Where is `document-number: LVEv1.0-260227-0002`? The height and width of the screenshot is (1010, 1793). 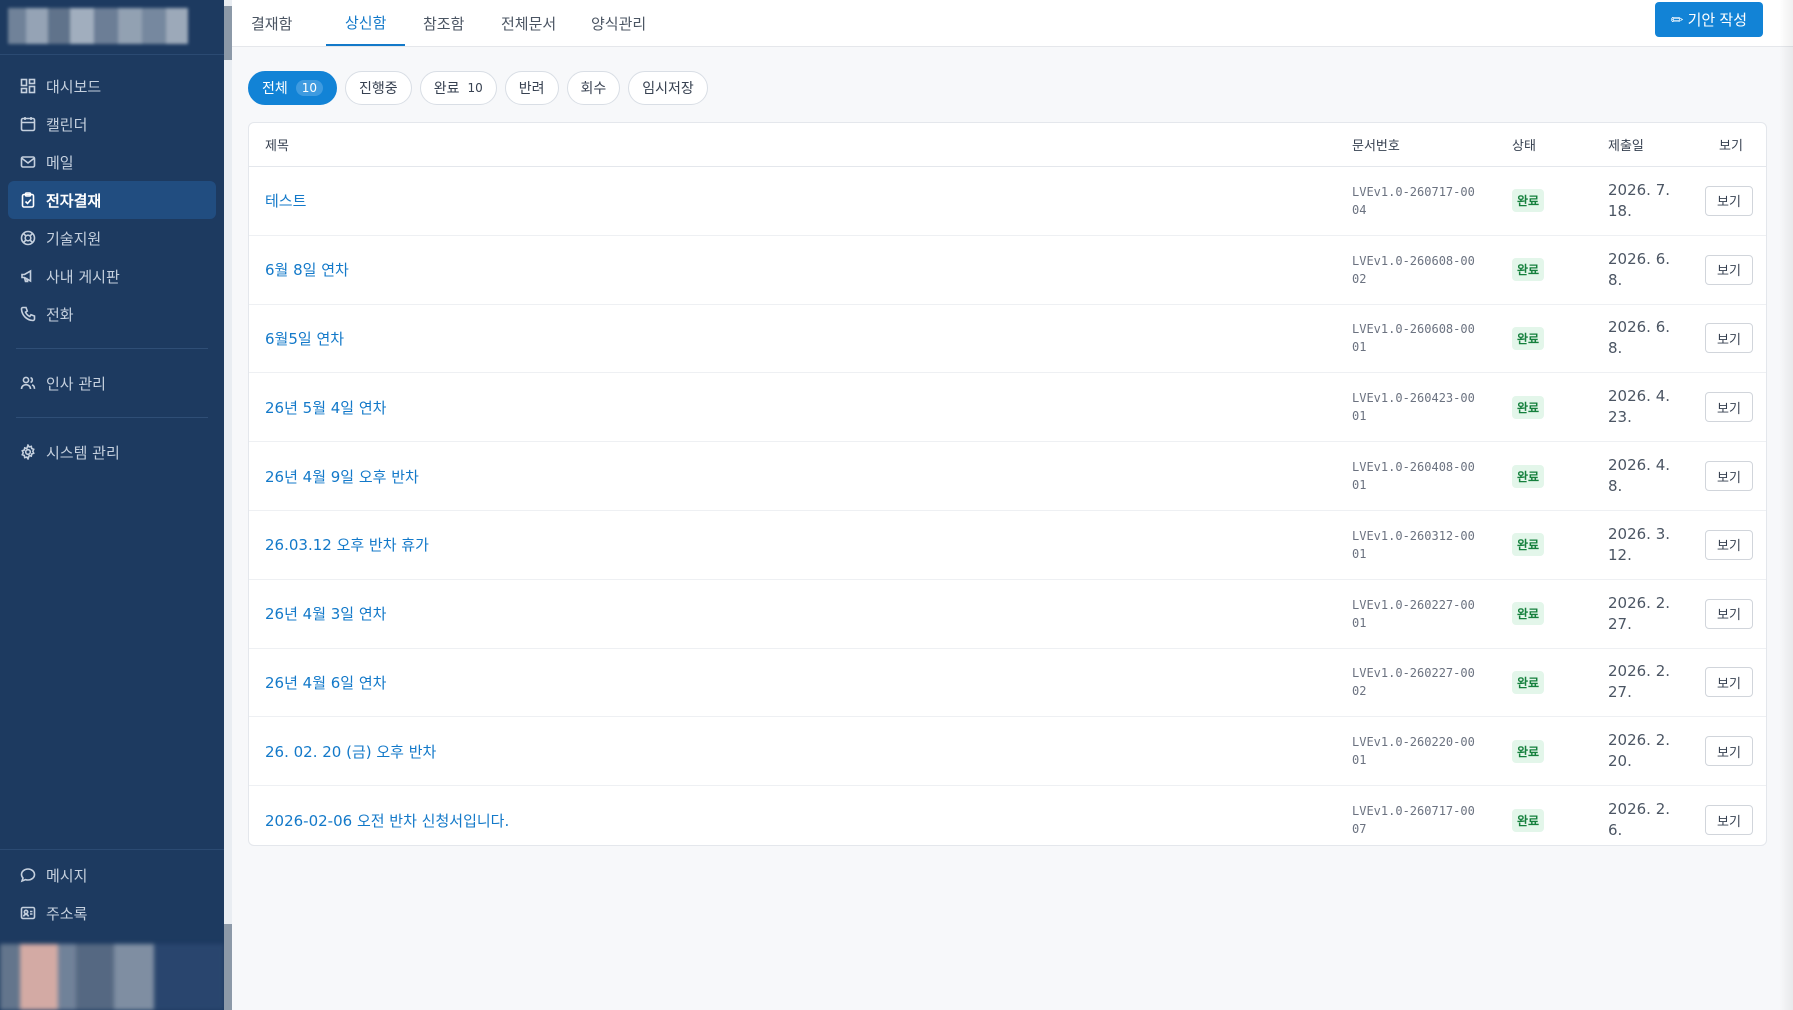 document-number: LVEv1.0-260227-0002 is located at coordinates (1413, 682).